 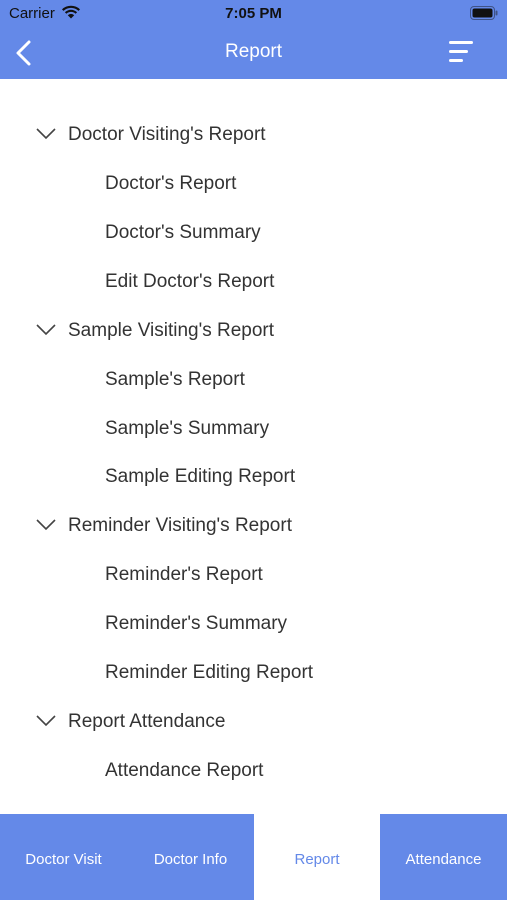 What do you see at coordinates (190, 281) in the screenshot?
I see `report-item-label: Edit Doctor's Report` at bounding box center [190, 281].